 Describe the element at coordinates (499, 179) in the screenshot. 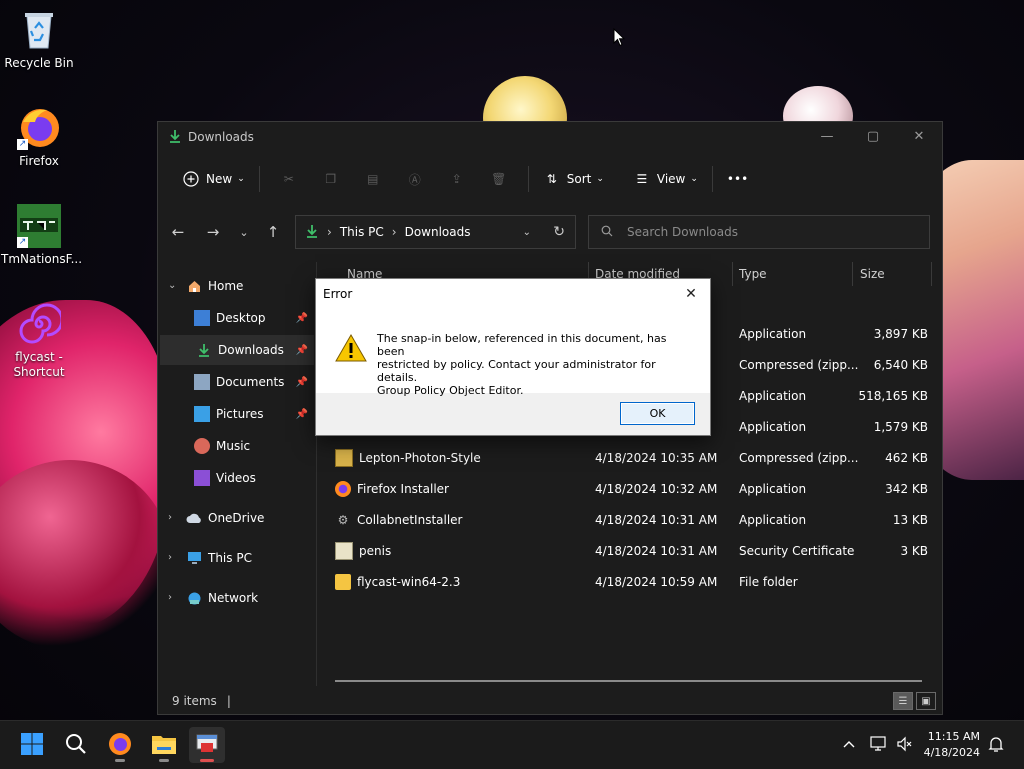

I see `delete-button: 🗑` at that location.